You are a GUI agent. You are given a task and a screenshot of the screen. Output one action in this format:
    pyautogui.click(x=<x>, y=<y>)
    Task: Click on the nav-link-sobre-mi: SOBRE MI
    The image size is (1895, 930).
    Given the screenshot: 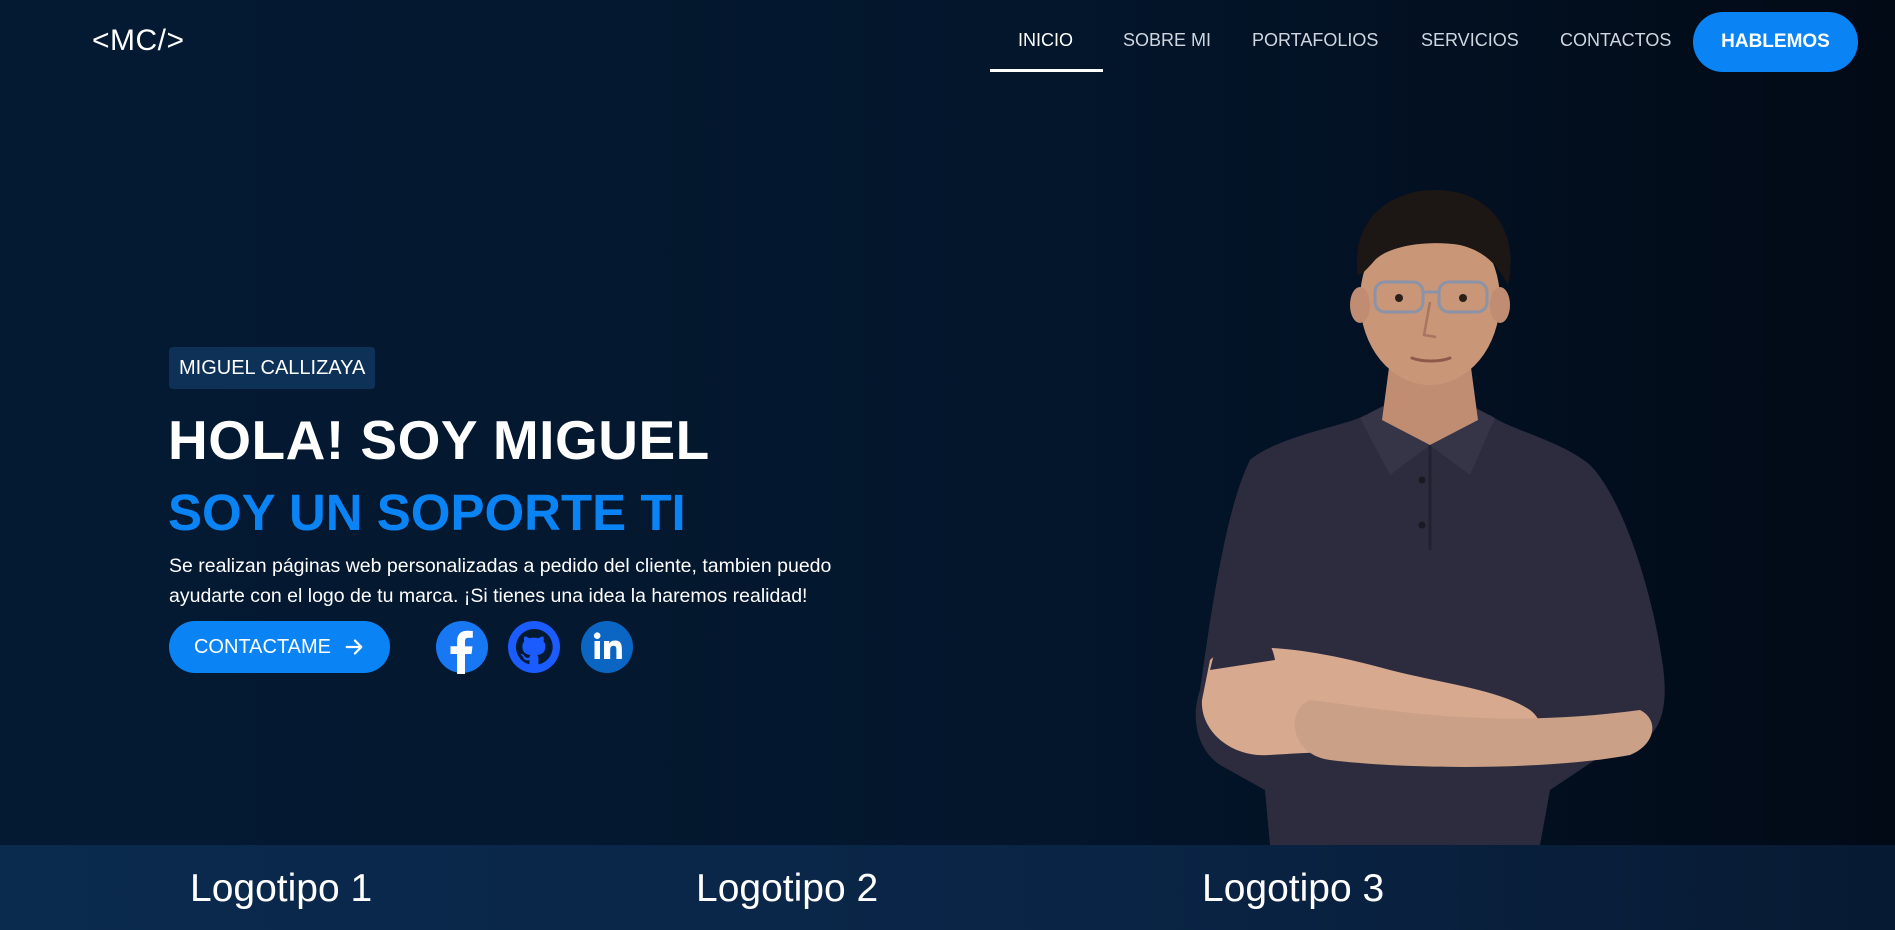 What is the action you would take?
    pyautogui.click(x=1167, y=40)
    